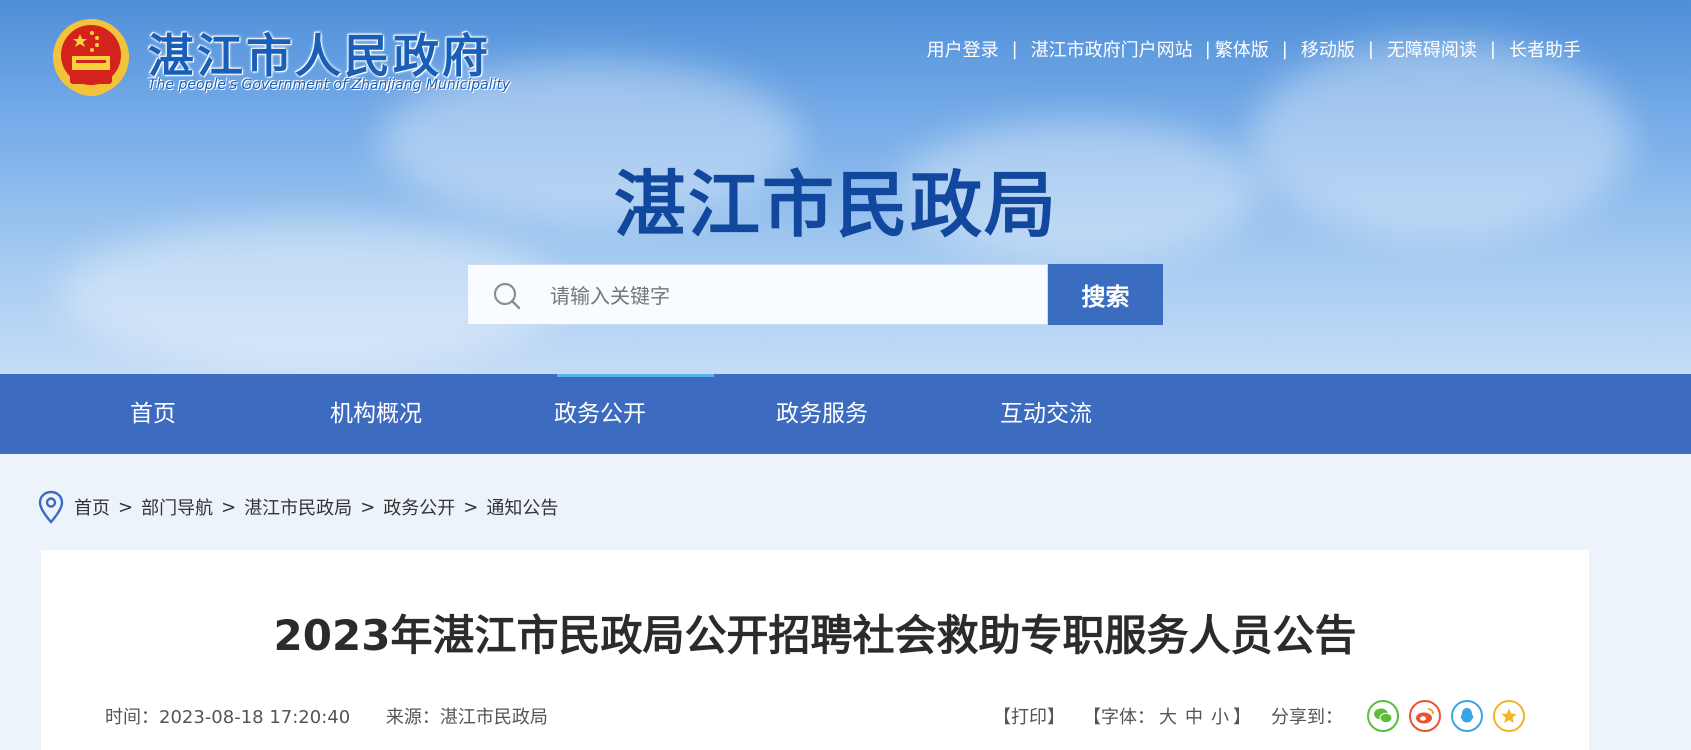 The height and width of the screenshot is (750, 1691). What do you see at coordinates (1220, 716) in the screenshot?
I see `font-small-button: 小` at bounding box center [1220, 716].